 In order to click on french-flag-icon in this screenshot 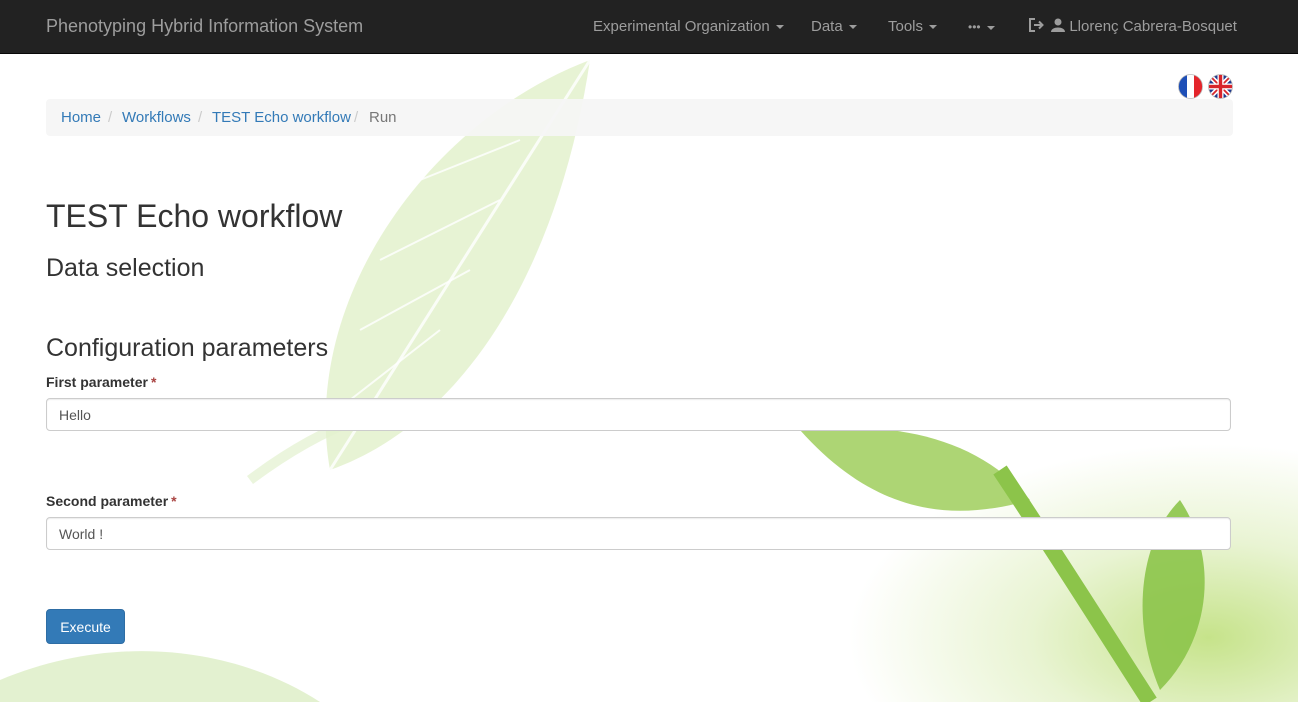, I will do `click(1190, 86)`.